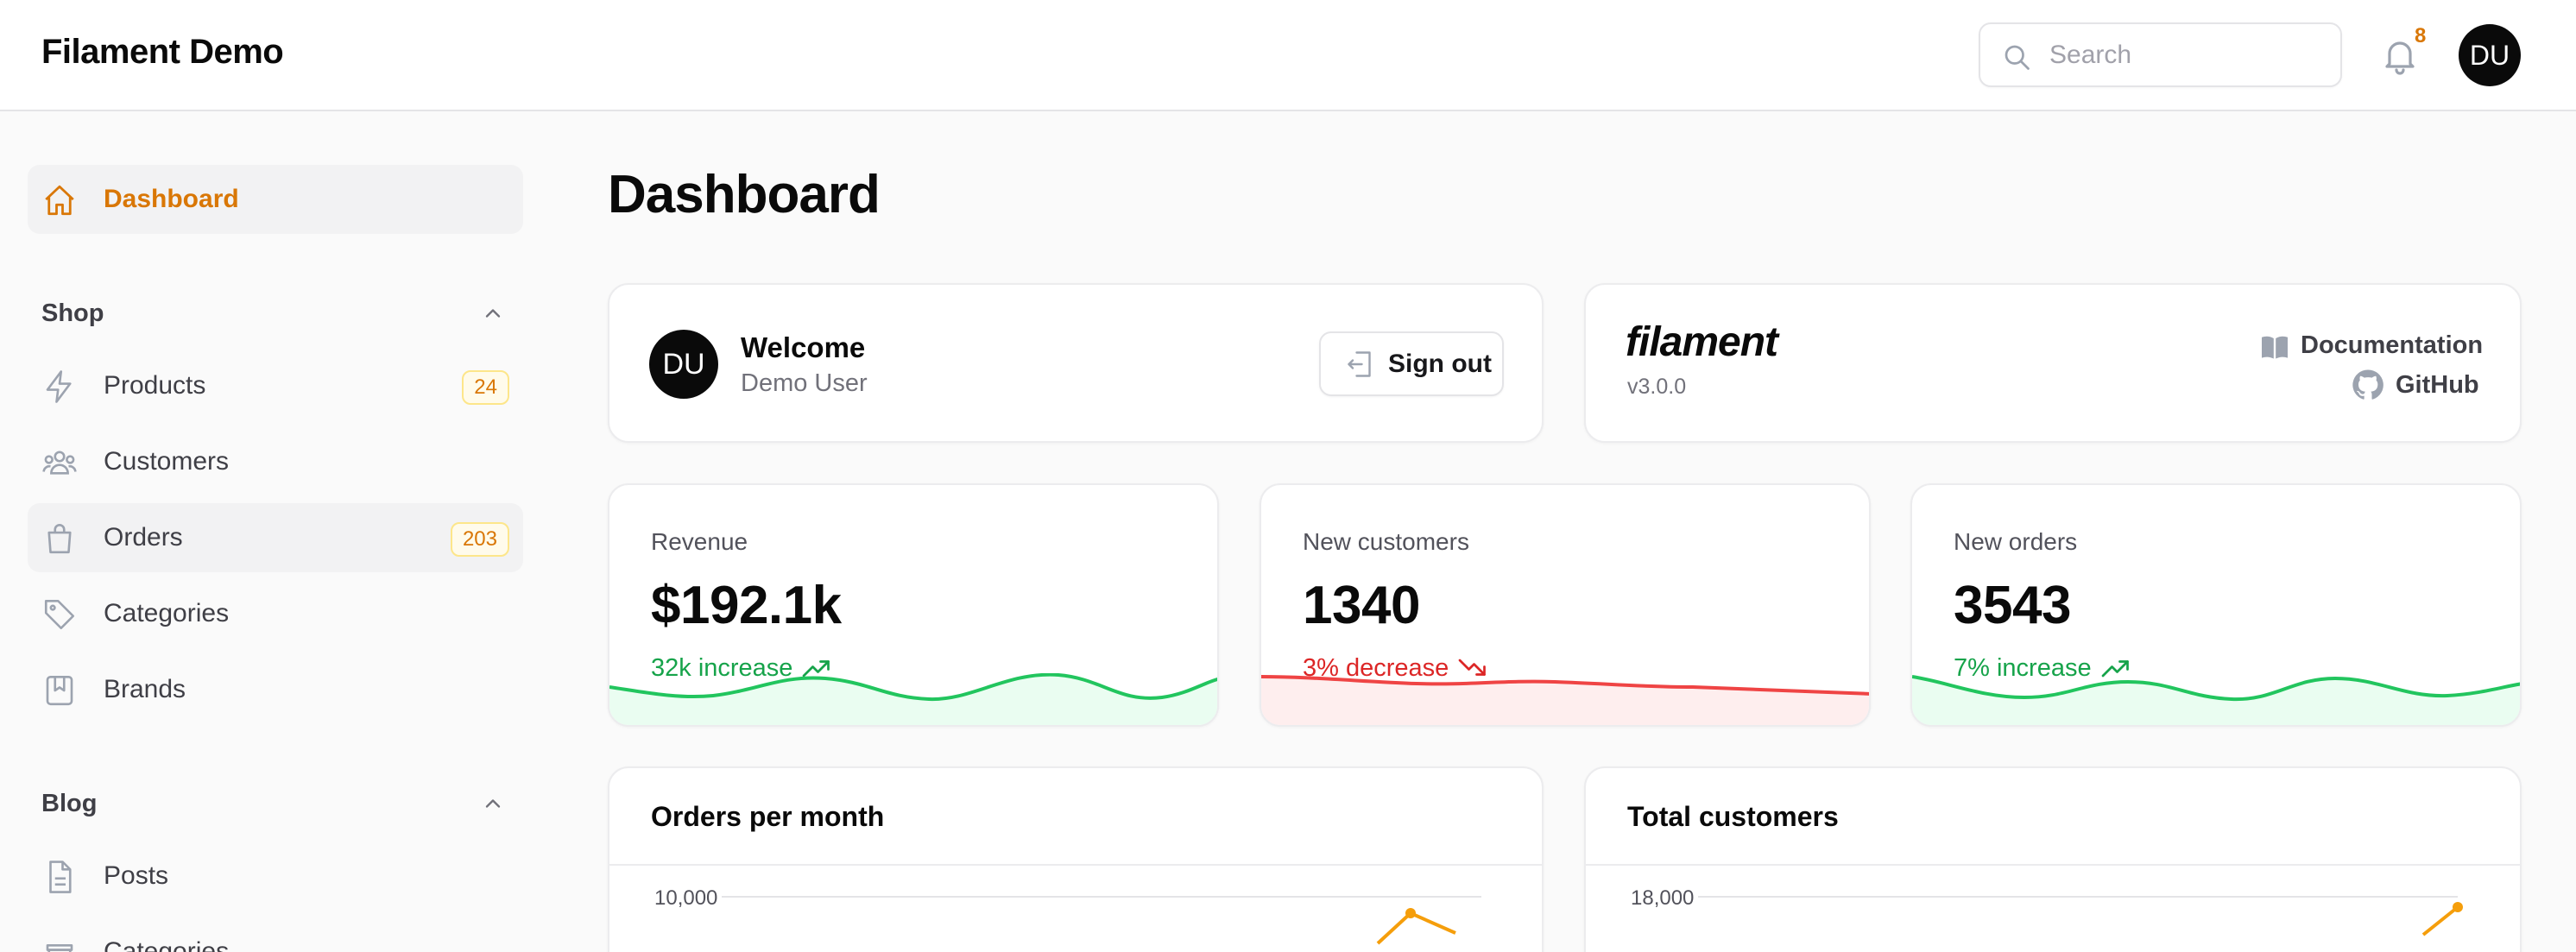 The width and height of the screenshot is (2576, 952). What do you see at coordinates (145, 689) in the screenshot?
I see `sidebar-item-label: Brands` at bounding box center [145, 689].